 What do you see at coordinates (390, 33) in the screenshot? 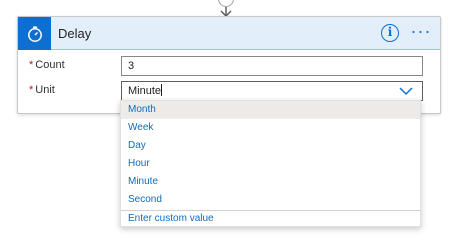
I see `info-icon: i` at bounding box center [390, 33].